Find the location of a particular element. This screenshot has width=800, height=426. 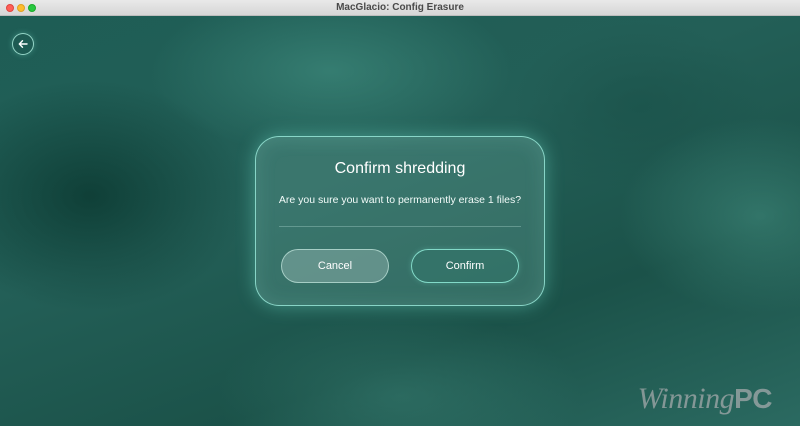

arrow-left-icon is located at coordinates (23, 44).